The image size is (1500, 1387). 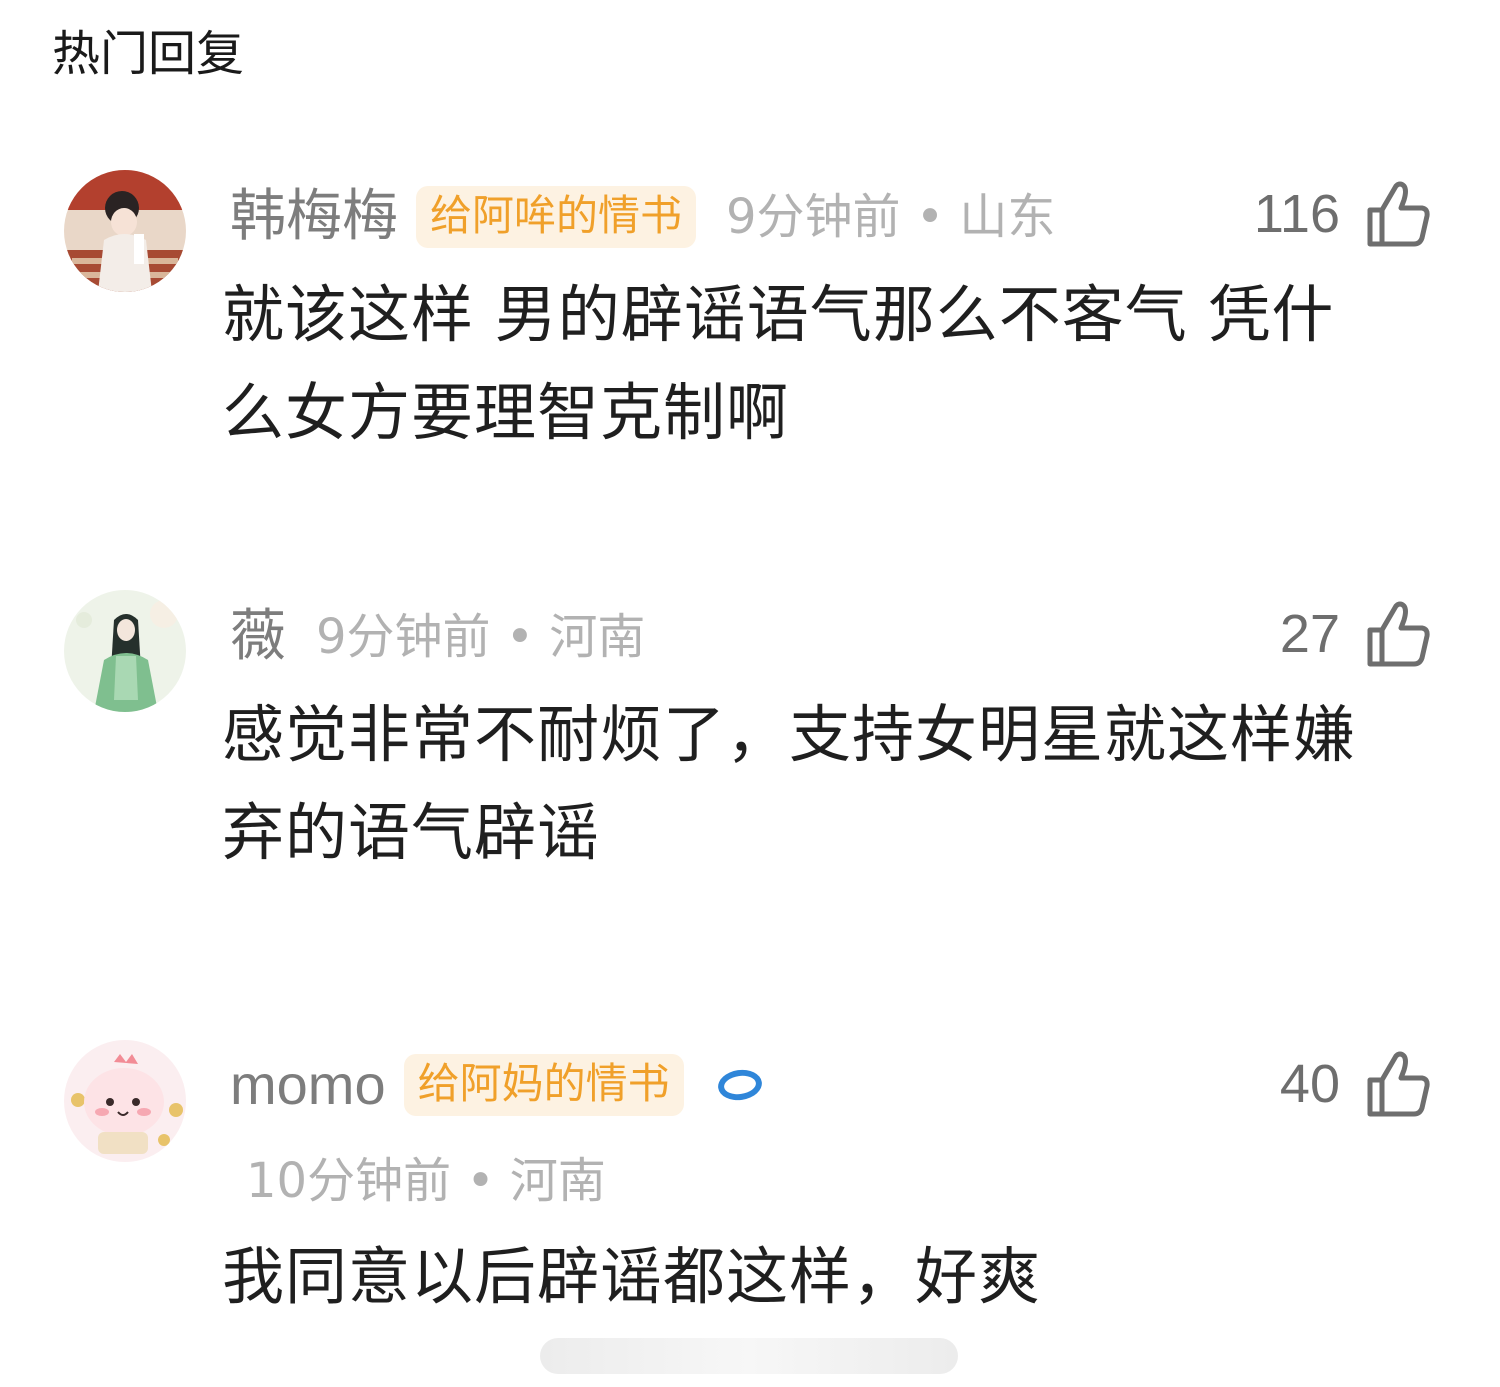 I want to click on like-count: 116, so click(x=1296, y=214).